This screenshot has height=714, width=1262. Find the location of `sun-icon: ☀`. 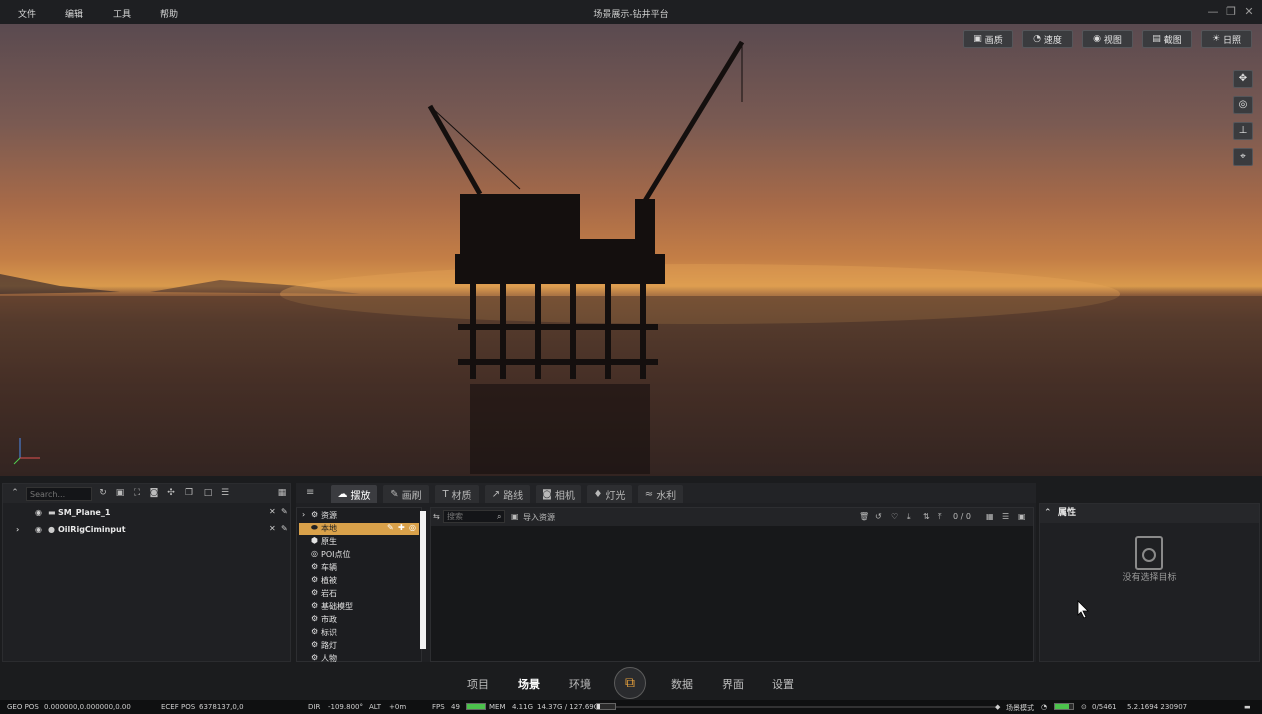

sun-icon: ☀ is located at coordinates (1216, 39).